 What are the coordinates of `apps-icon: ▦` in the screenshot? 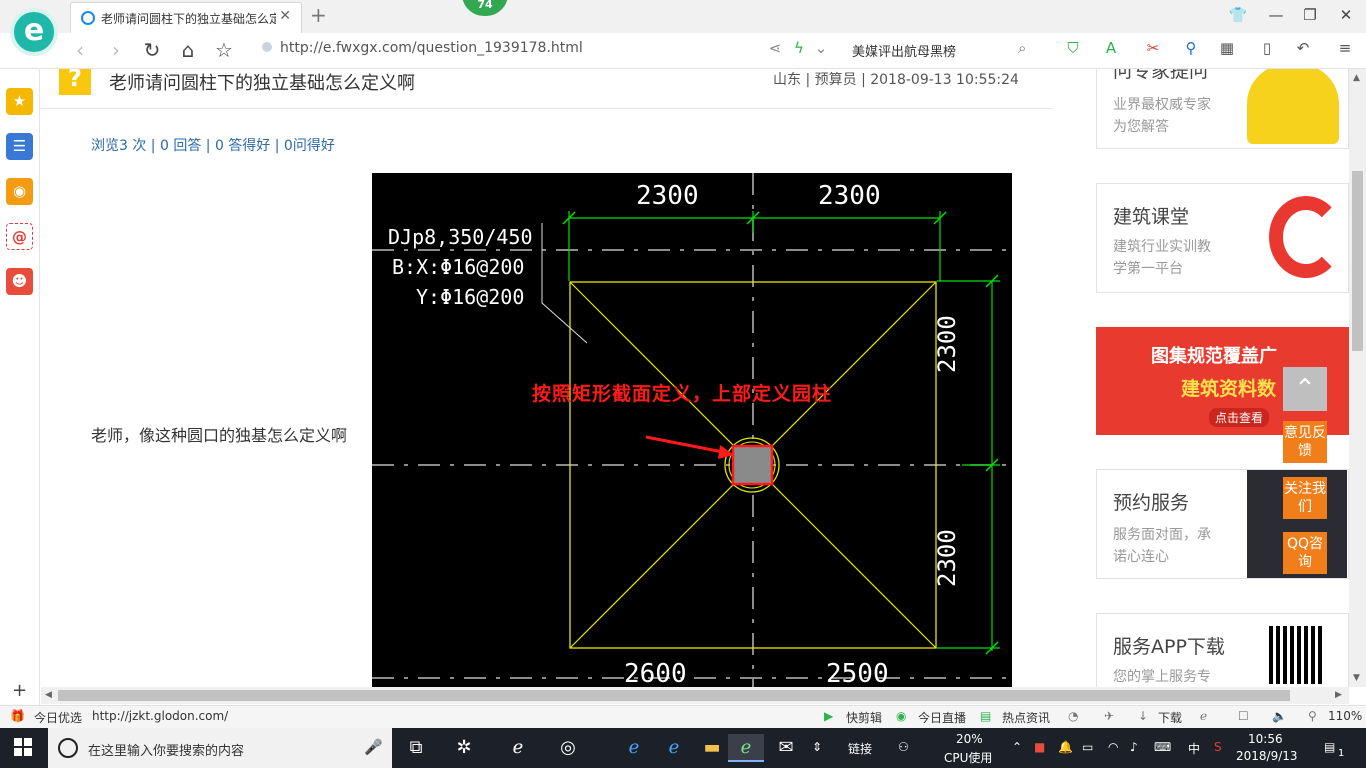 It's located at (1227, 48).